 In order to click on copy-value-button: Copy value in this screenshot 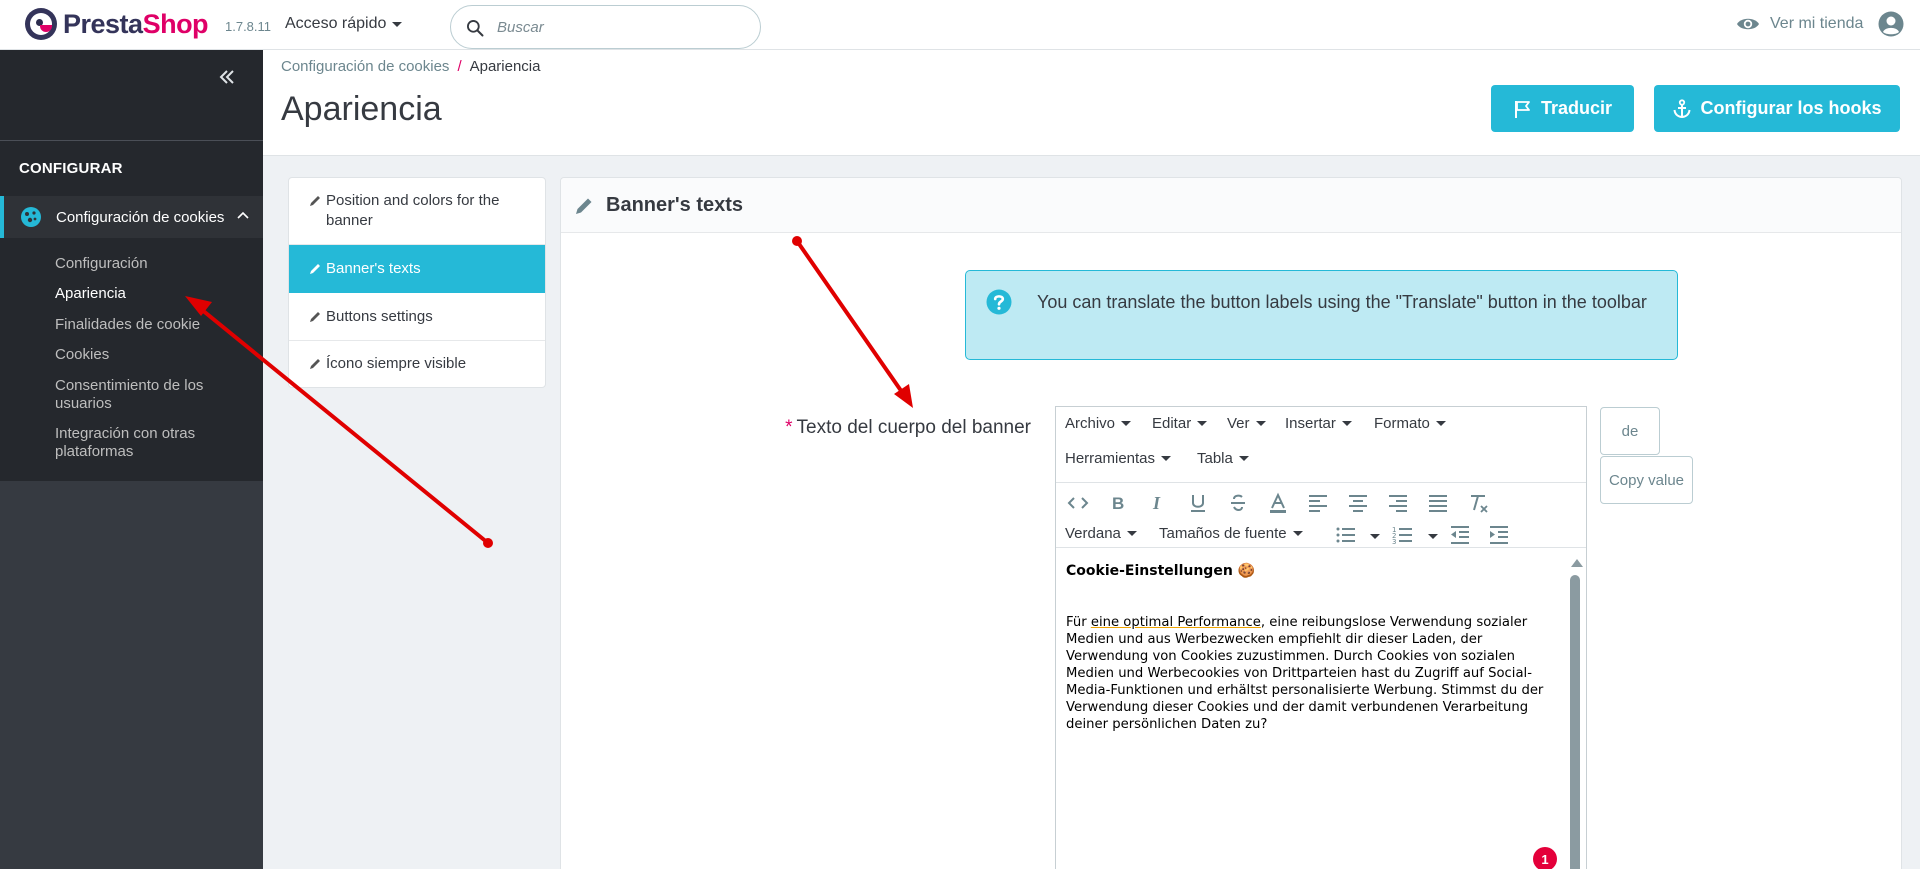, I will do `click(1646, 480)`.